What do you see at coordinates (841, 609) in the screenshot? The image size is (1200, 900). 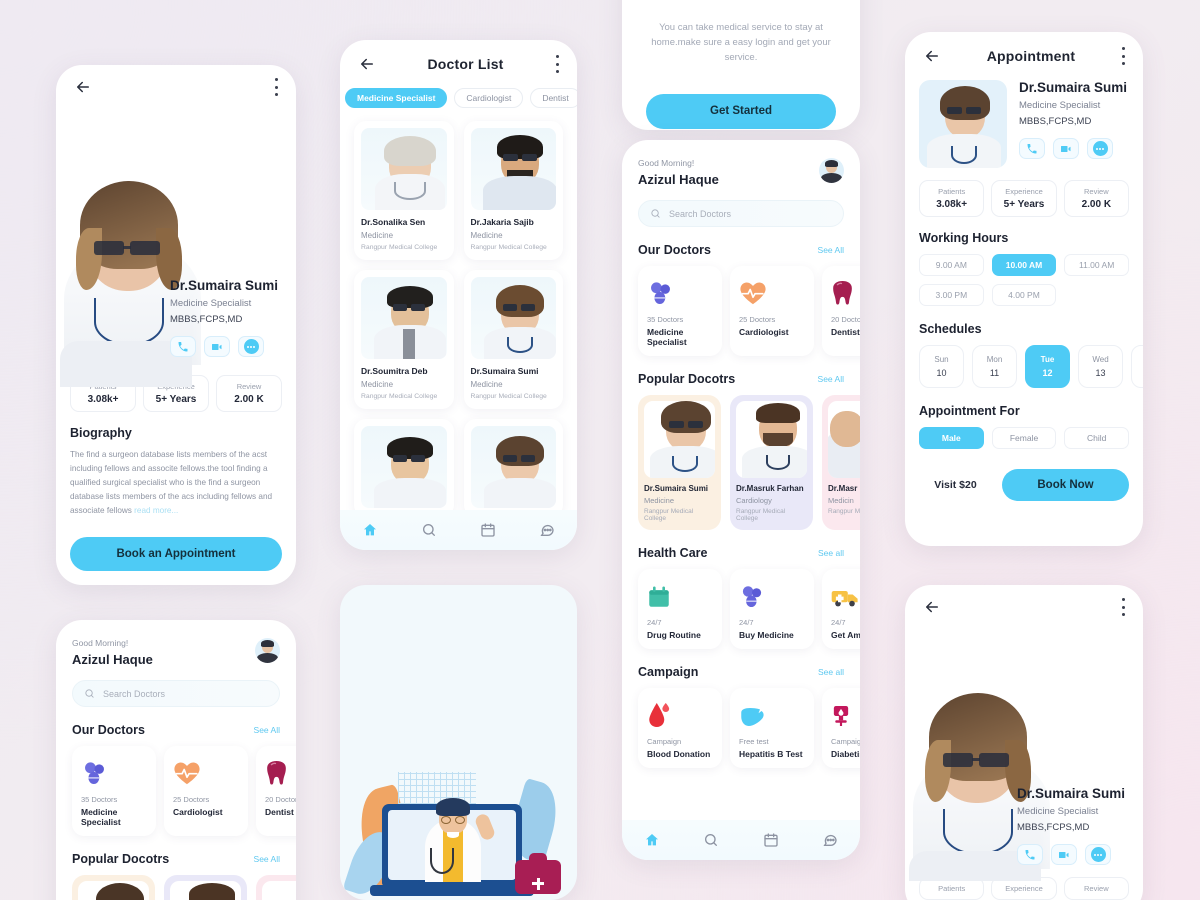 I see `health-card-get-ambulance: 24/7 Get Ambulanc` at bounding box center [841, 609].